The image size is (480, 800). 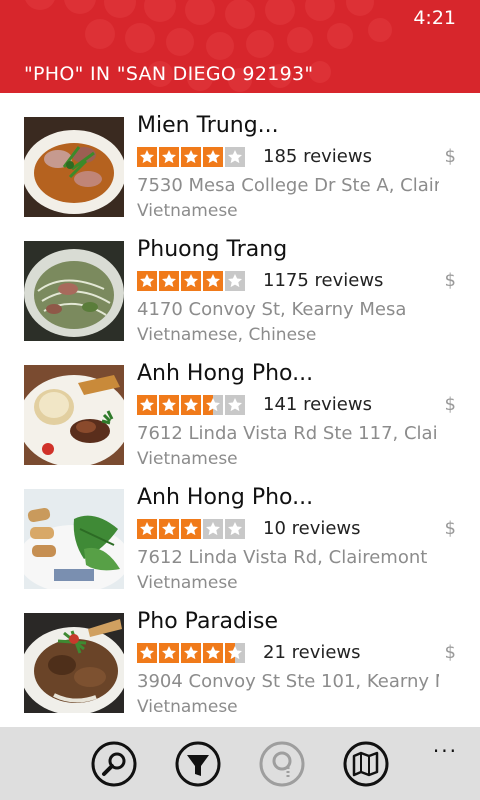 I want to click on restaurant-address: 7530 Mesa College Dr Ste A, Claire, so click(x=288, y=185).